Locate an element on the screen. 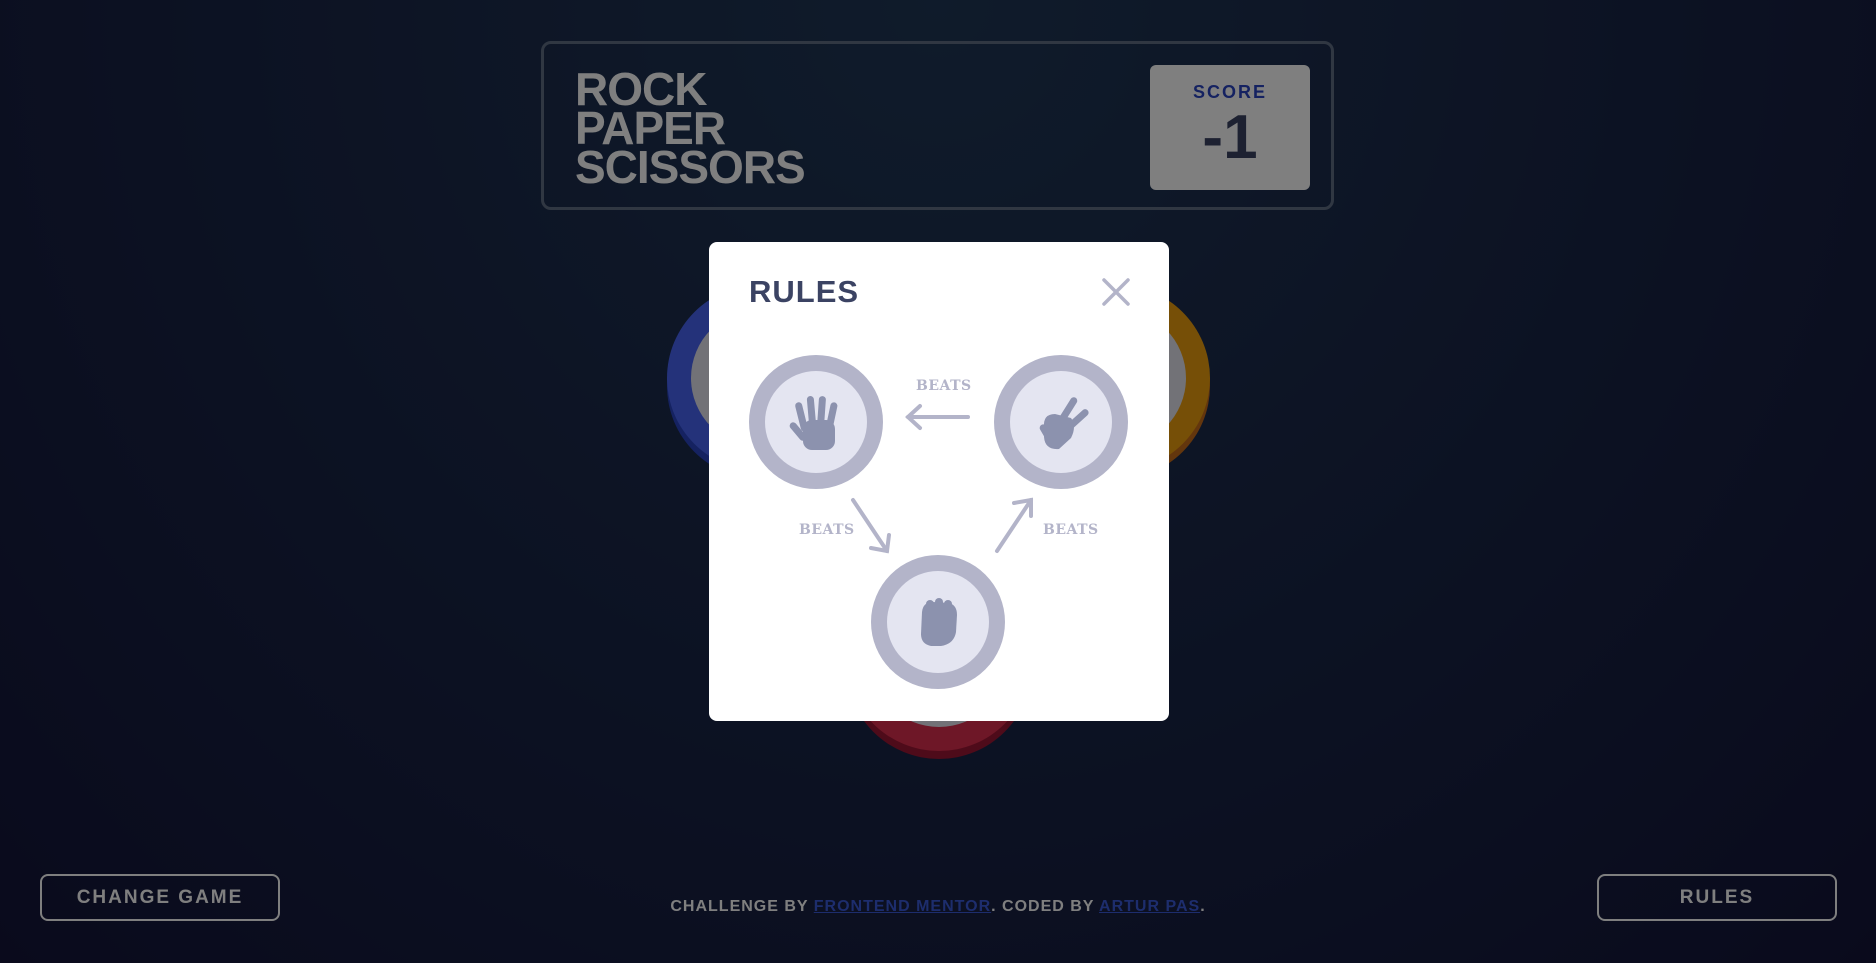 This screenshot has width=1876, height=963. hand-rock-icon is located at coordinates (939, 622).